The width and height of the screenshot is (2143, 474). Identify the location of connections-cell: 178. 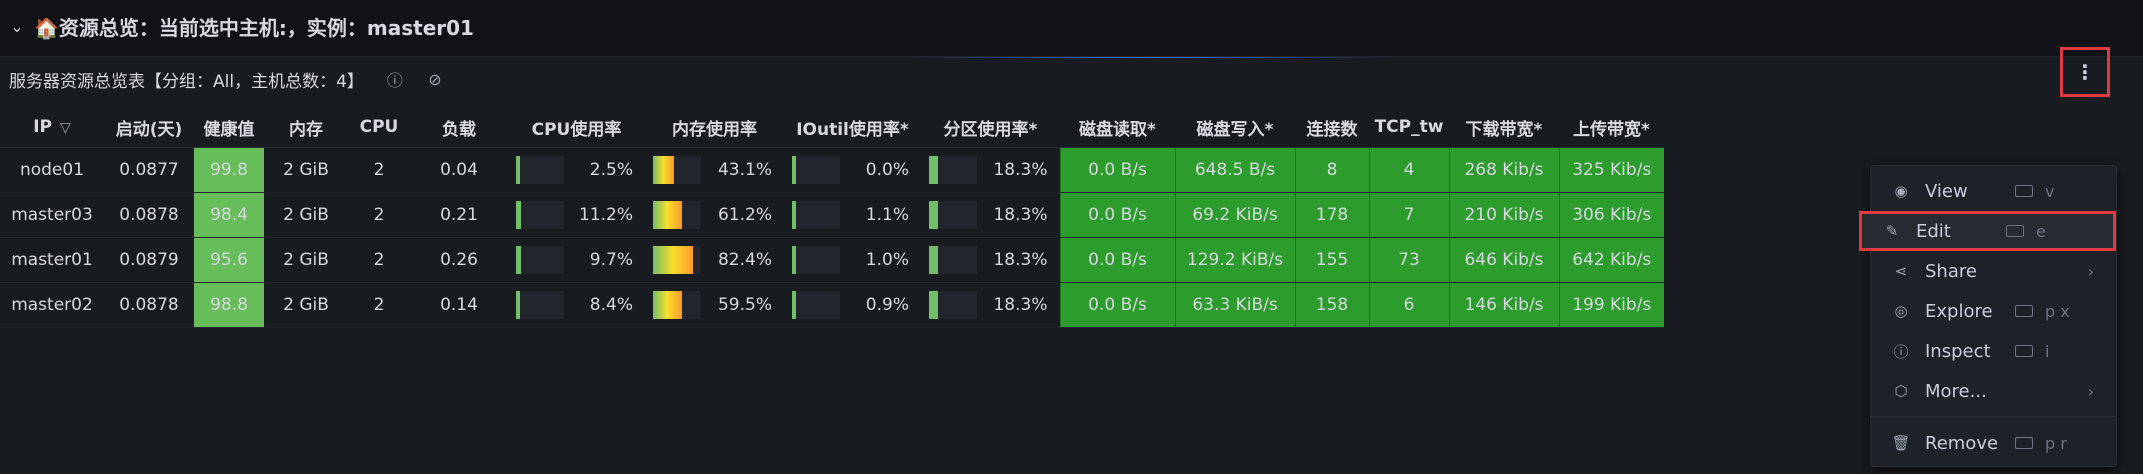
(1331, 215).